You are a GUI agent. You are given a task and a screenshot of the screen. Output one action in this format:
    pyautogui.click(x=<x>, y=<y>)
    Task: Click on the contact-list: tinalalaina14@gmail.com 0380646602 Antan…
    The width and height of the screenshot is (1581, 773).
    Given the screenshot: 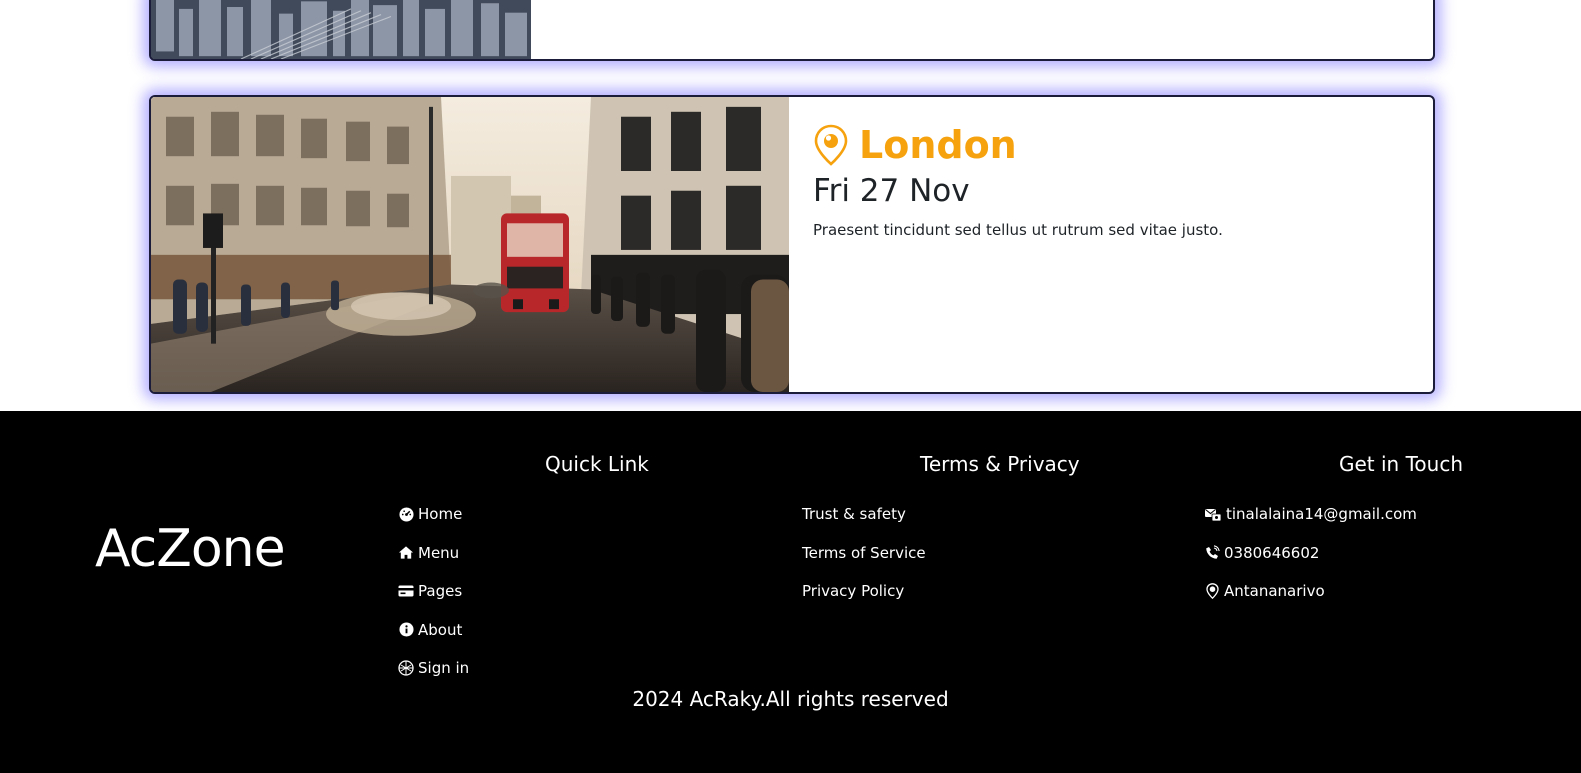 What is the action you would take?
    pyautogui.click(x=1310, y=553)
    